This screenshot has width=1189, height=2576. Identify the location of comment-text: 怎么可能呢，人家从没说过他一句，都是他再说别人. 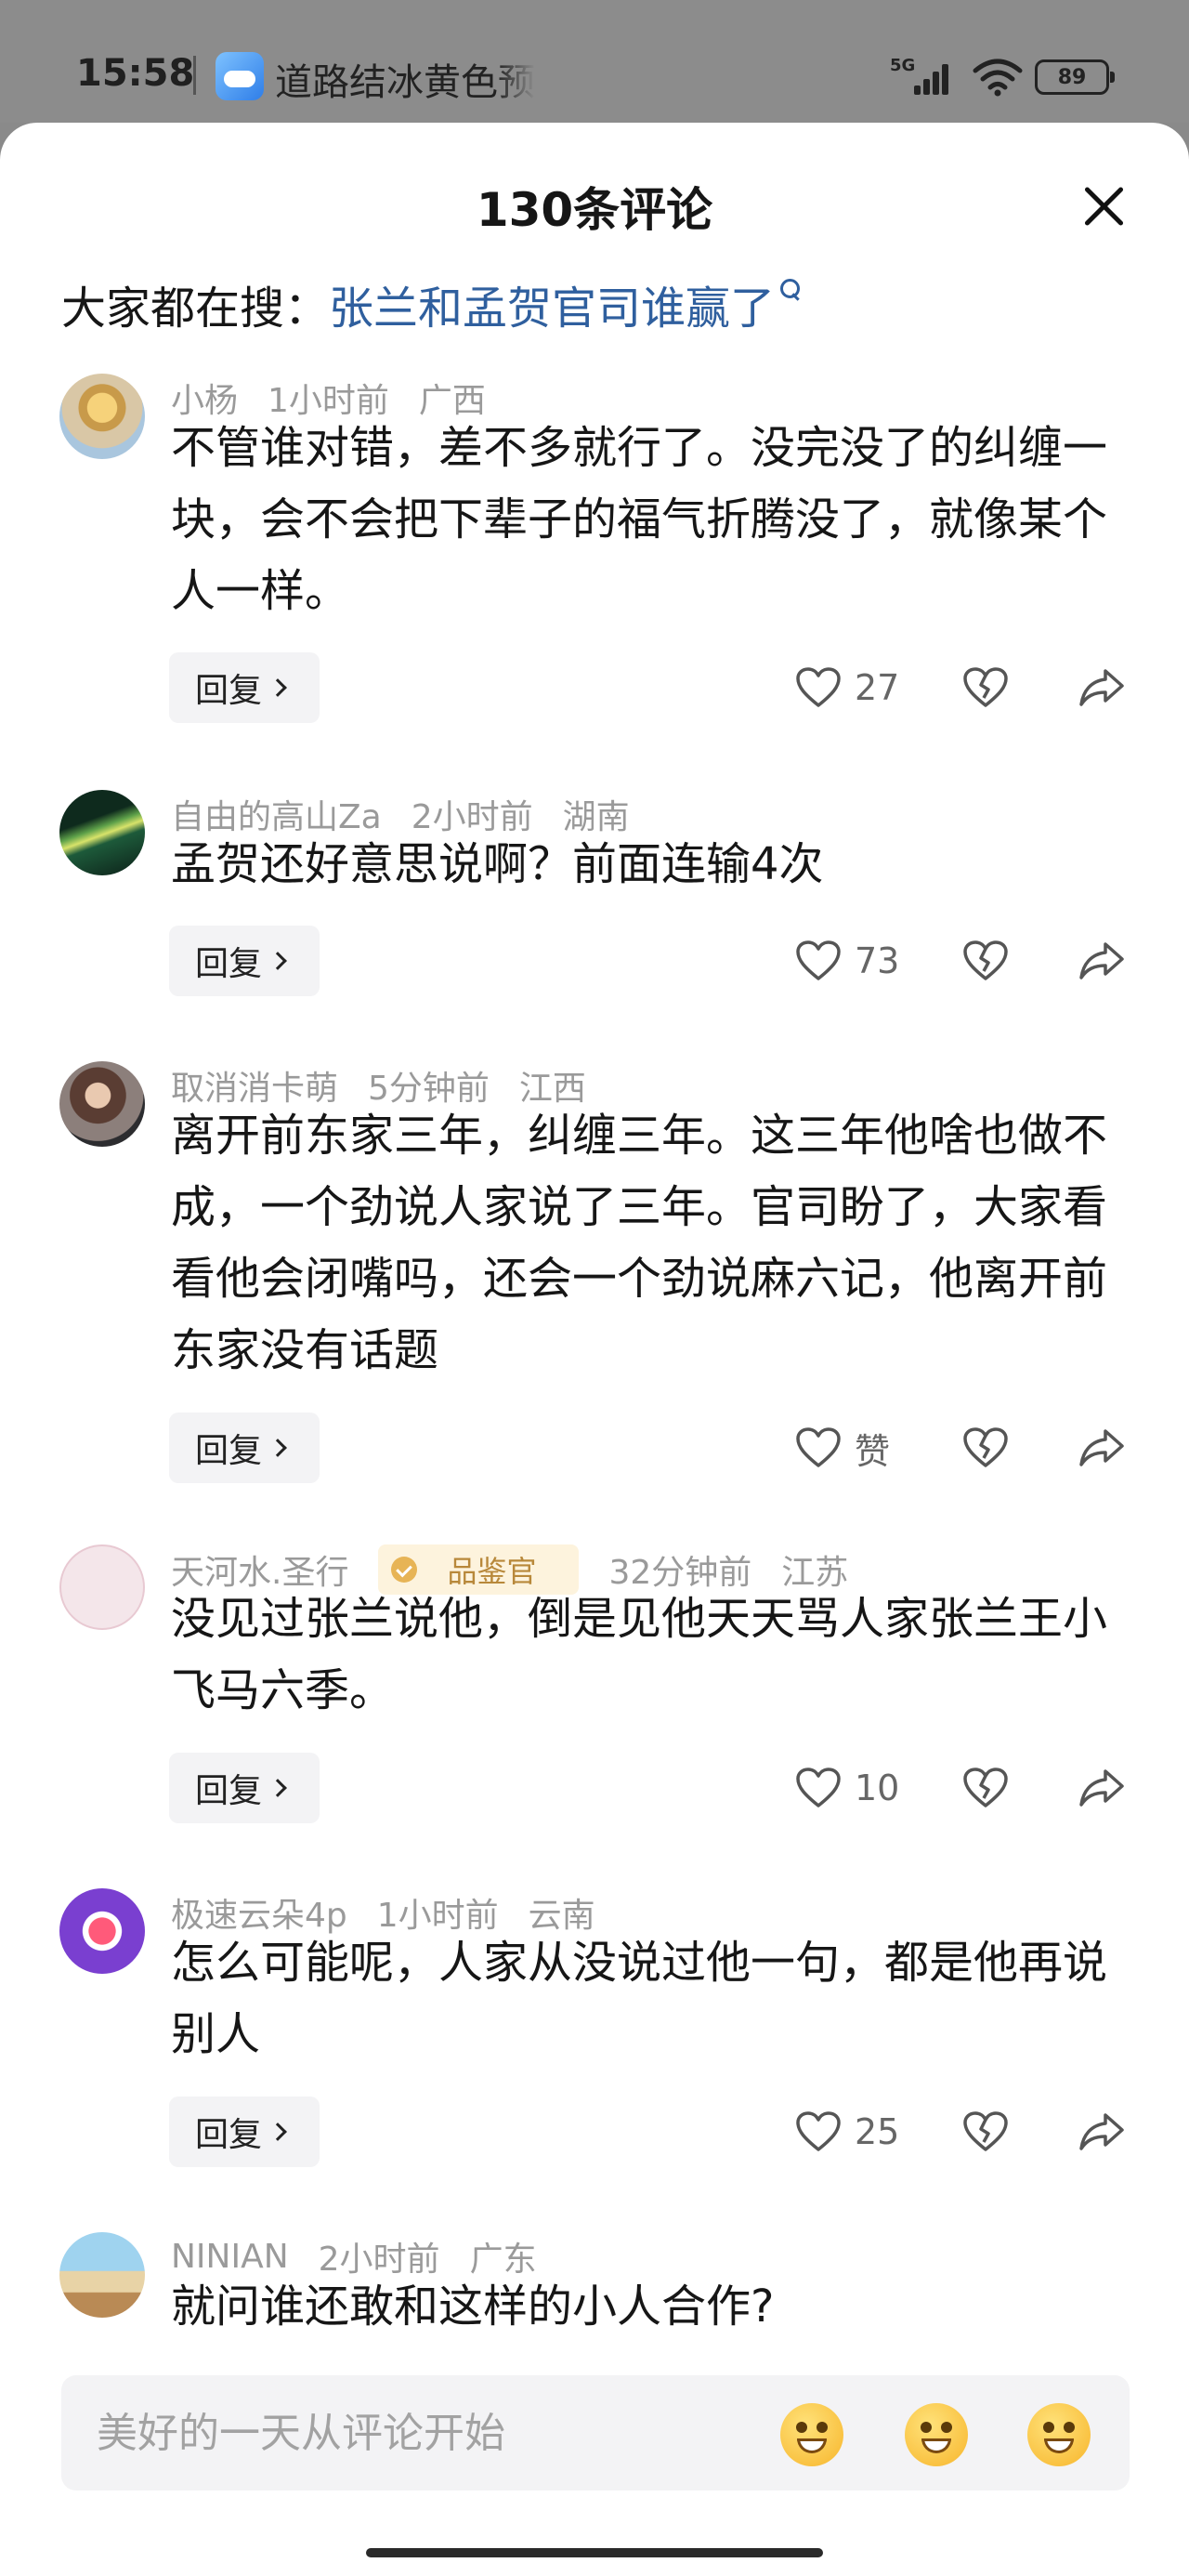
(639, 1998).